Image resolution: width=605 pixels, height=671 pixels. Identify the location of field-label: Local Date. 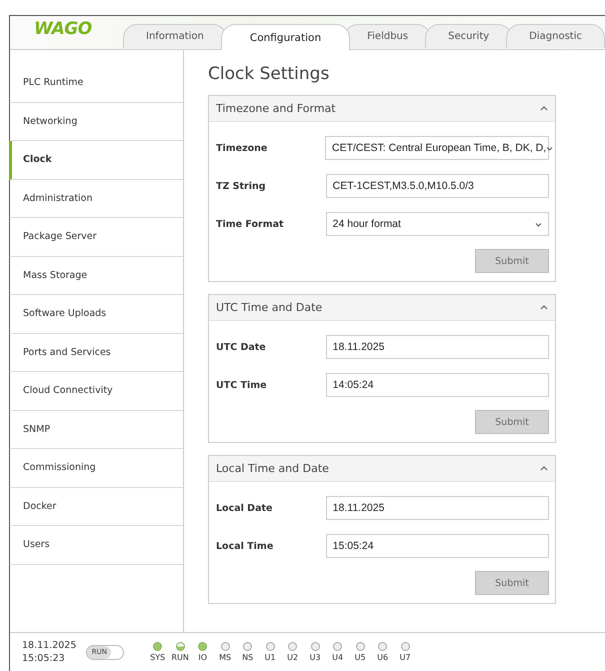
(245, 508).